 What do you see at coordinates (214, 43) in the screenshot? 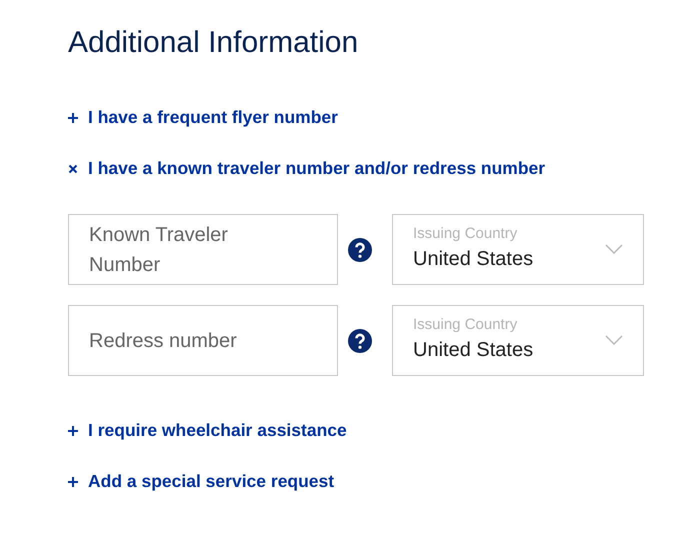
I see `section-heading: Additional Information` at bounding box center [214, 43].